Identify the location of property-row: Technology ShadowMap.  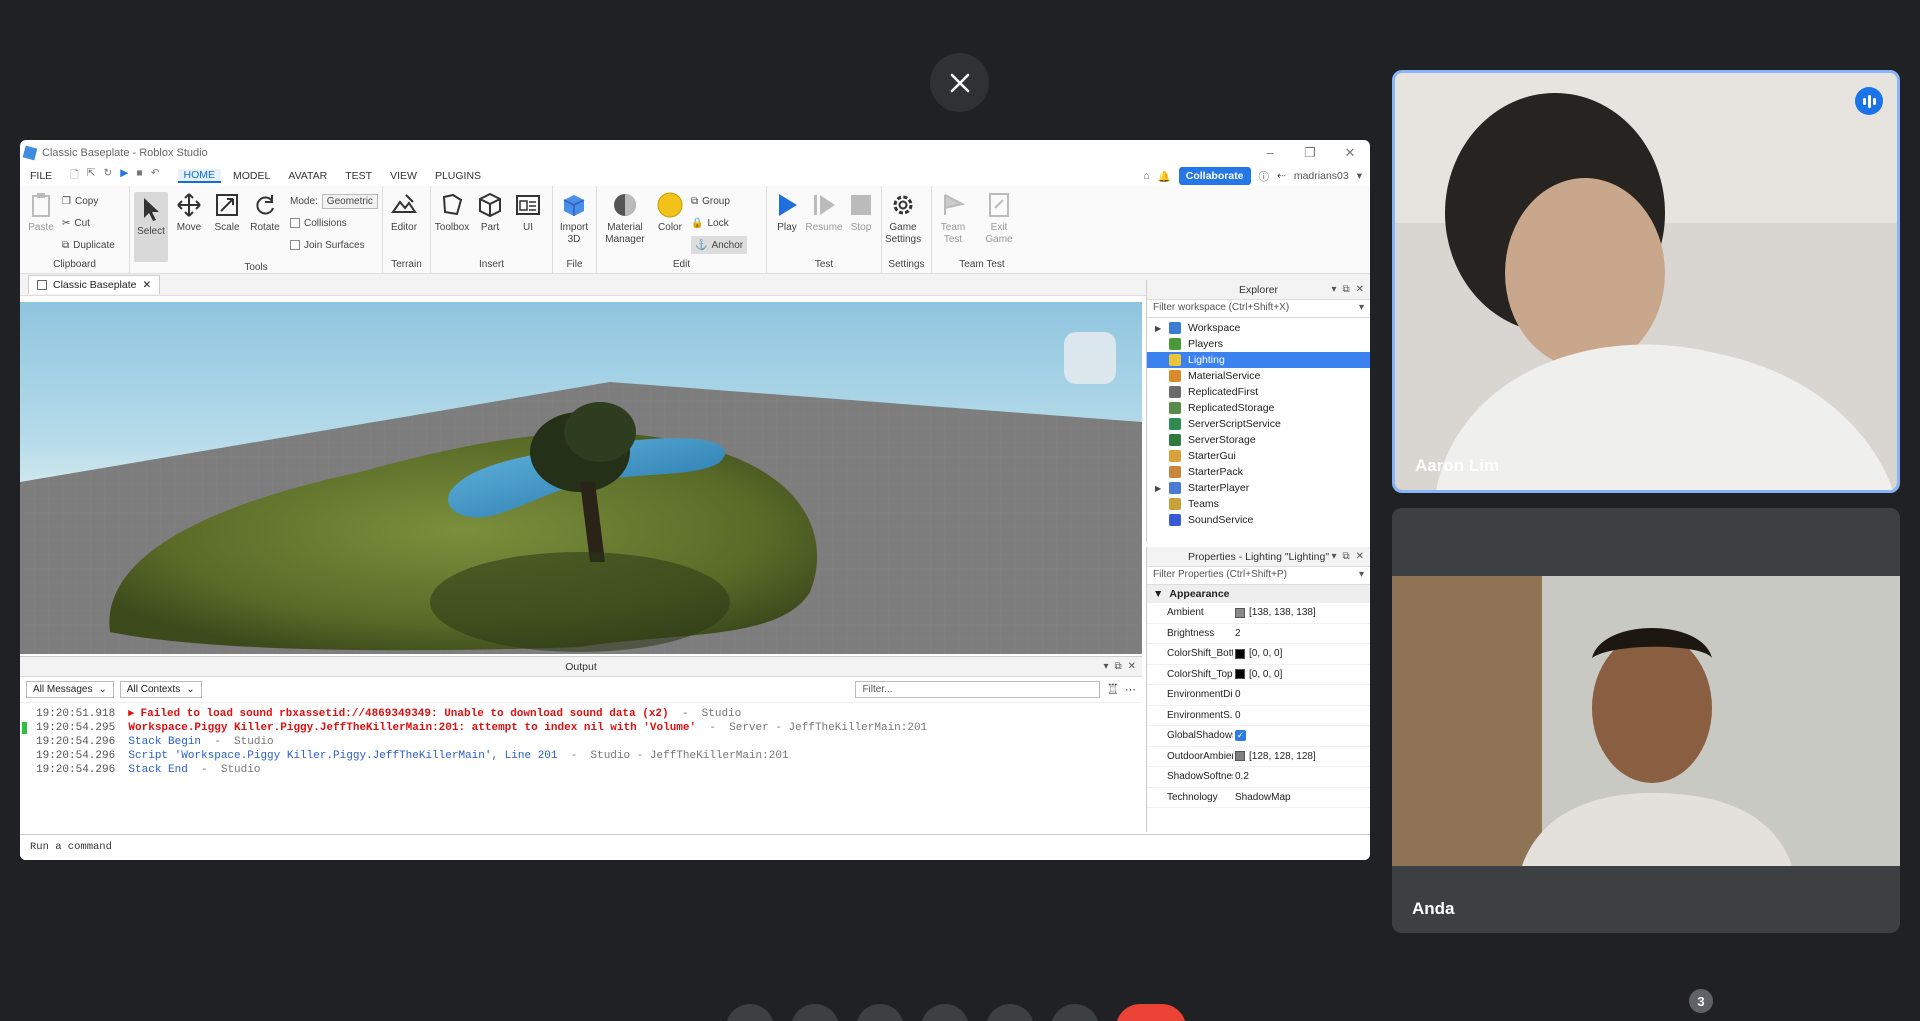
(1258, 798).